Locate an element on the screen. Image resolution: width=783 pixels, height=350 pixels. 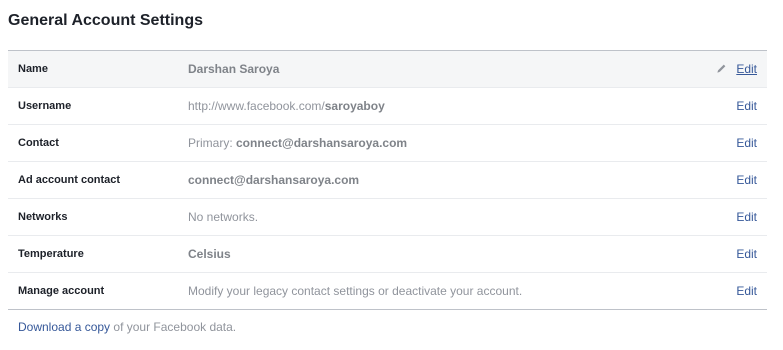
ad-contact-email: connect@darshansaroya.com is located at coordinates (274, 180).